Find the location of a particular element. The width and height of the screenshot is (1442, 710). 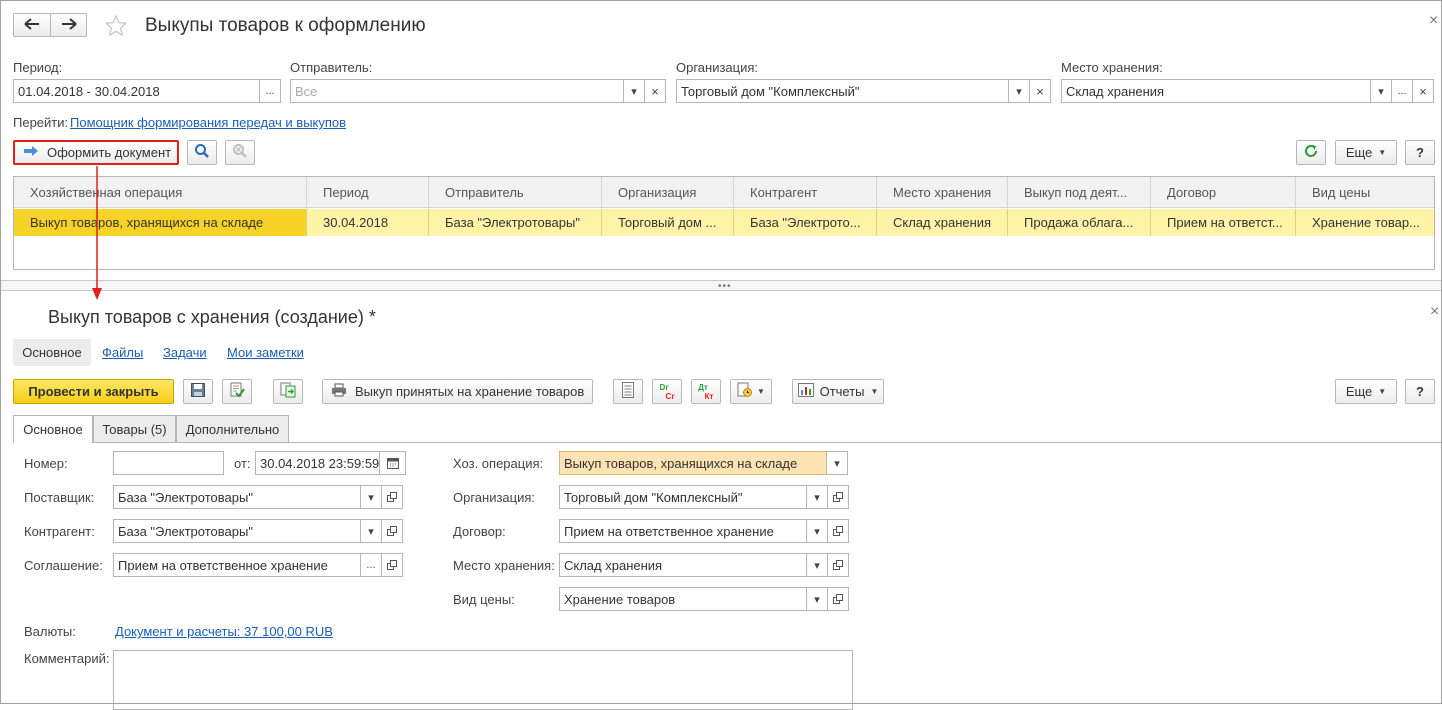

sender-field: Все is located at coordinates (457, 91).